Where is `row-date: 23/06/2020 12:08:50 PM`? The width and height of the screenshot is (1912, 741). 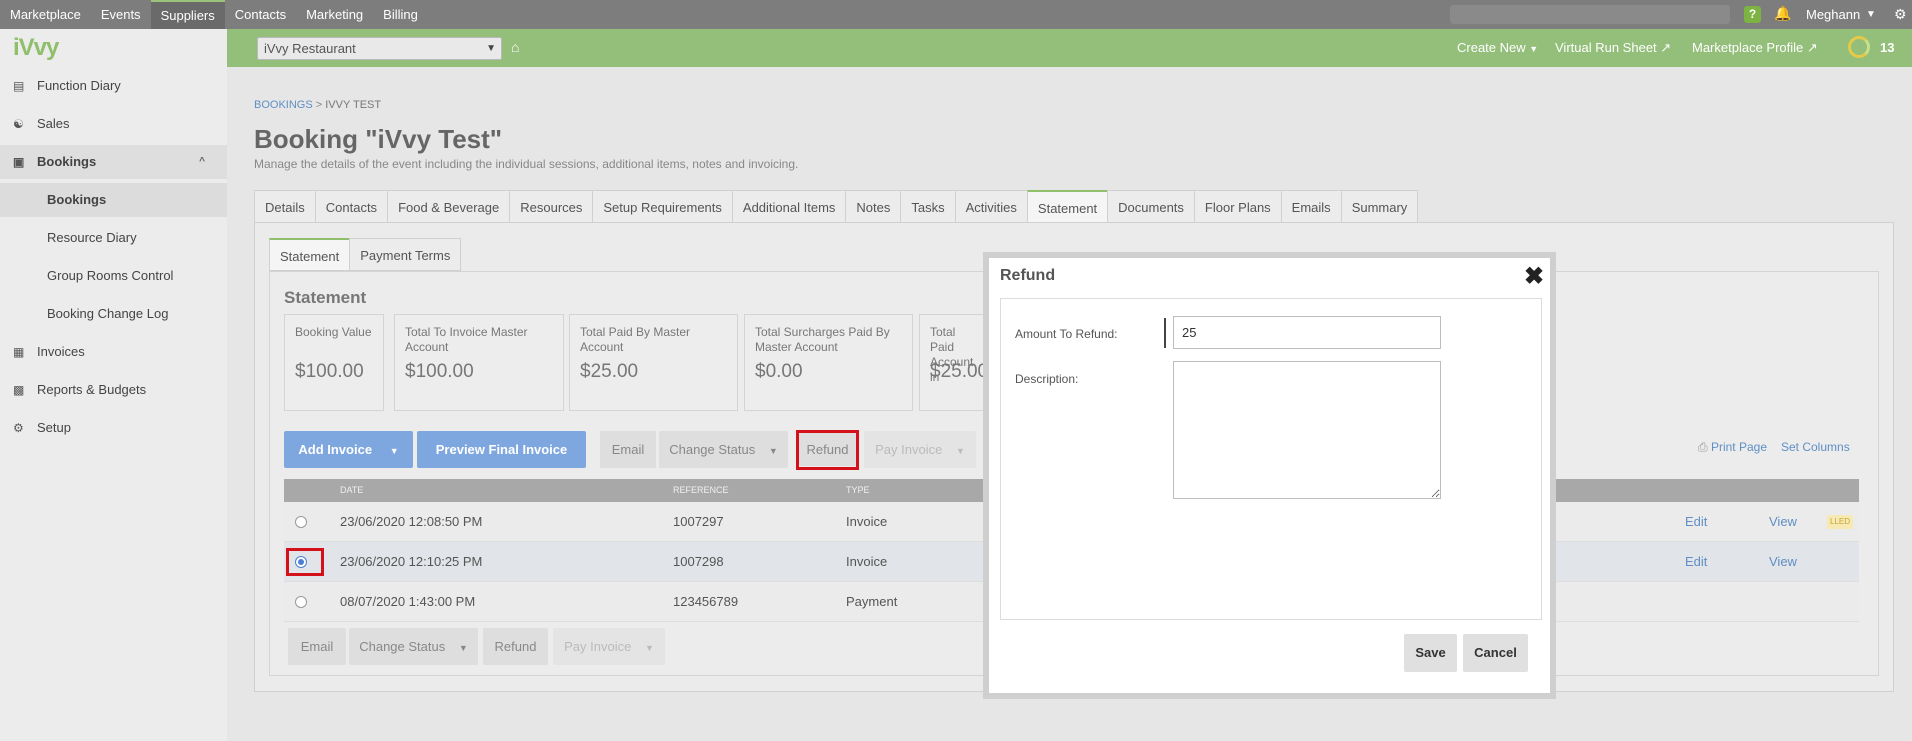
row-date: 23/06/2020 12:08:50 PM is located at coordinates (411, 521).